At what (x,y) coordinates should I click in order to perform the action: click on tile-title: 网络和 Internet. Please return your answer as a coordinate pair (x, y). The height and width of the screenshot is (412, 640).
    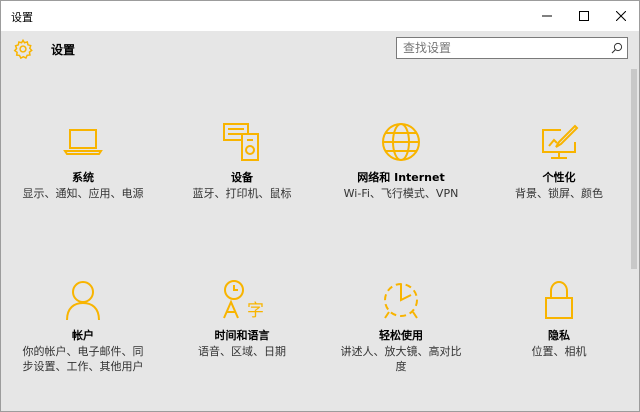
    Looking at the image, I should click on (401, 177).